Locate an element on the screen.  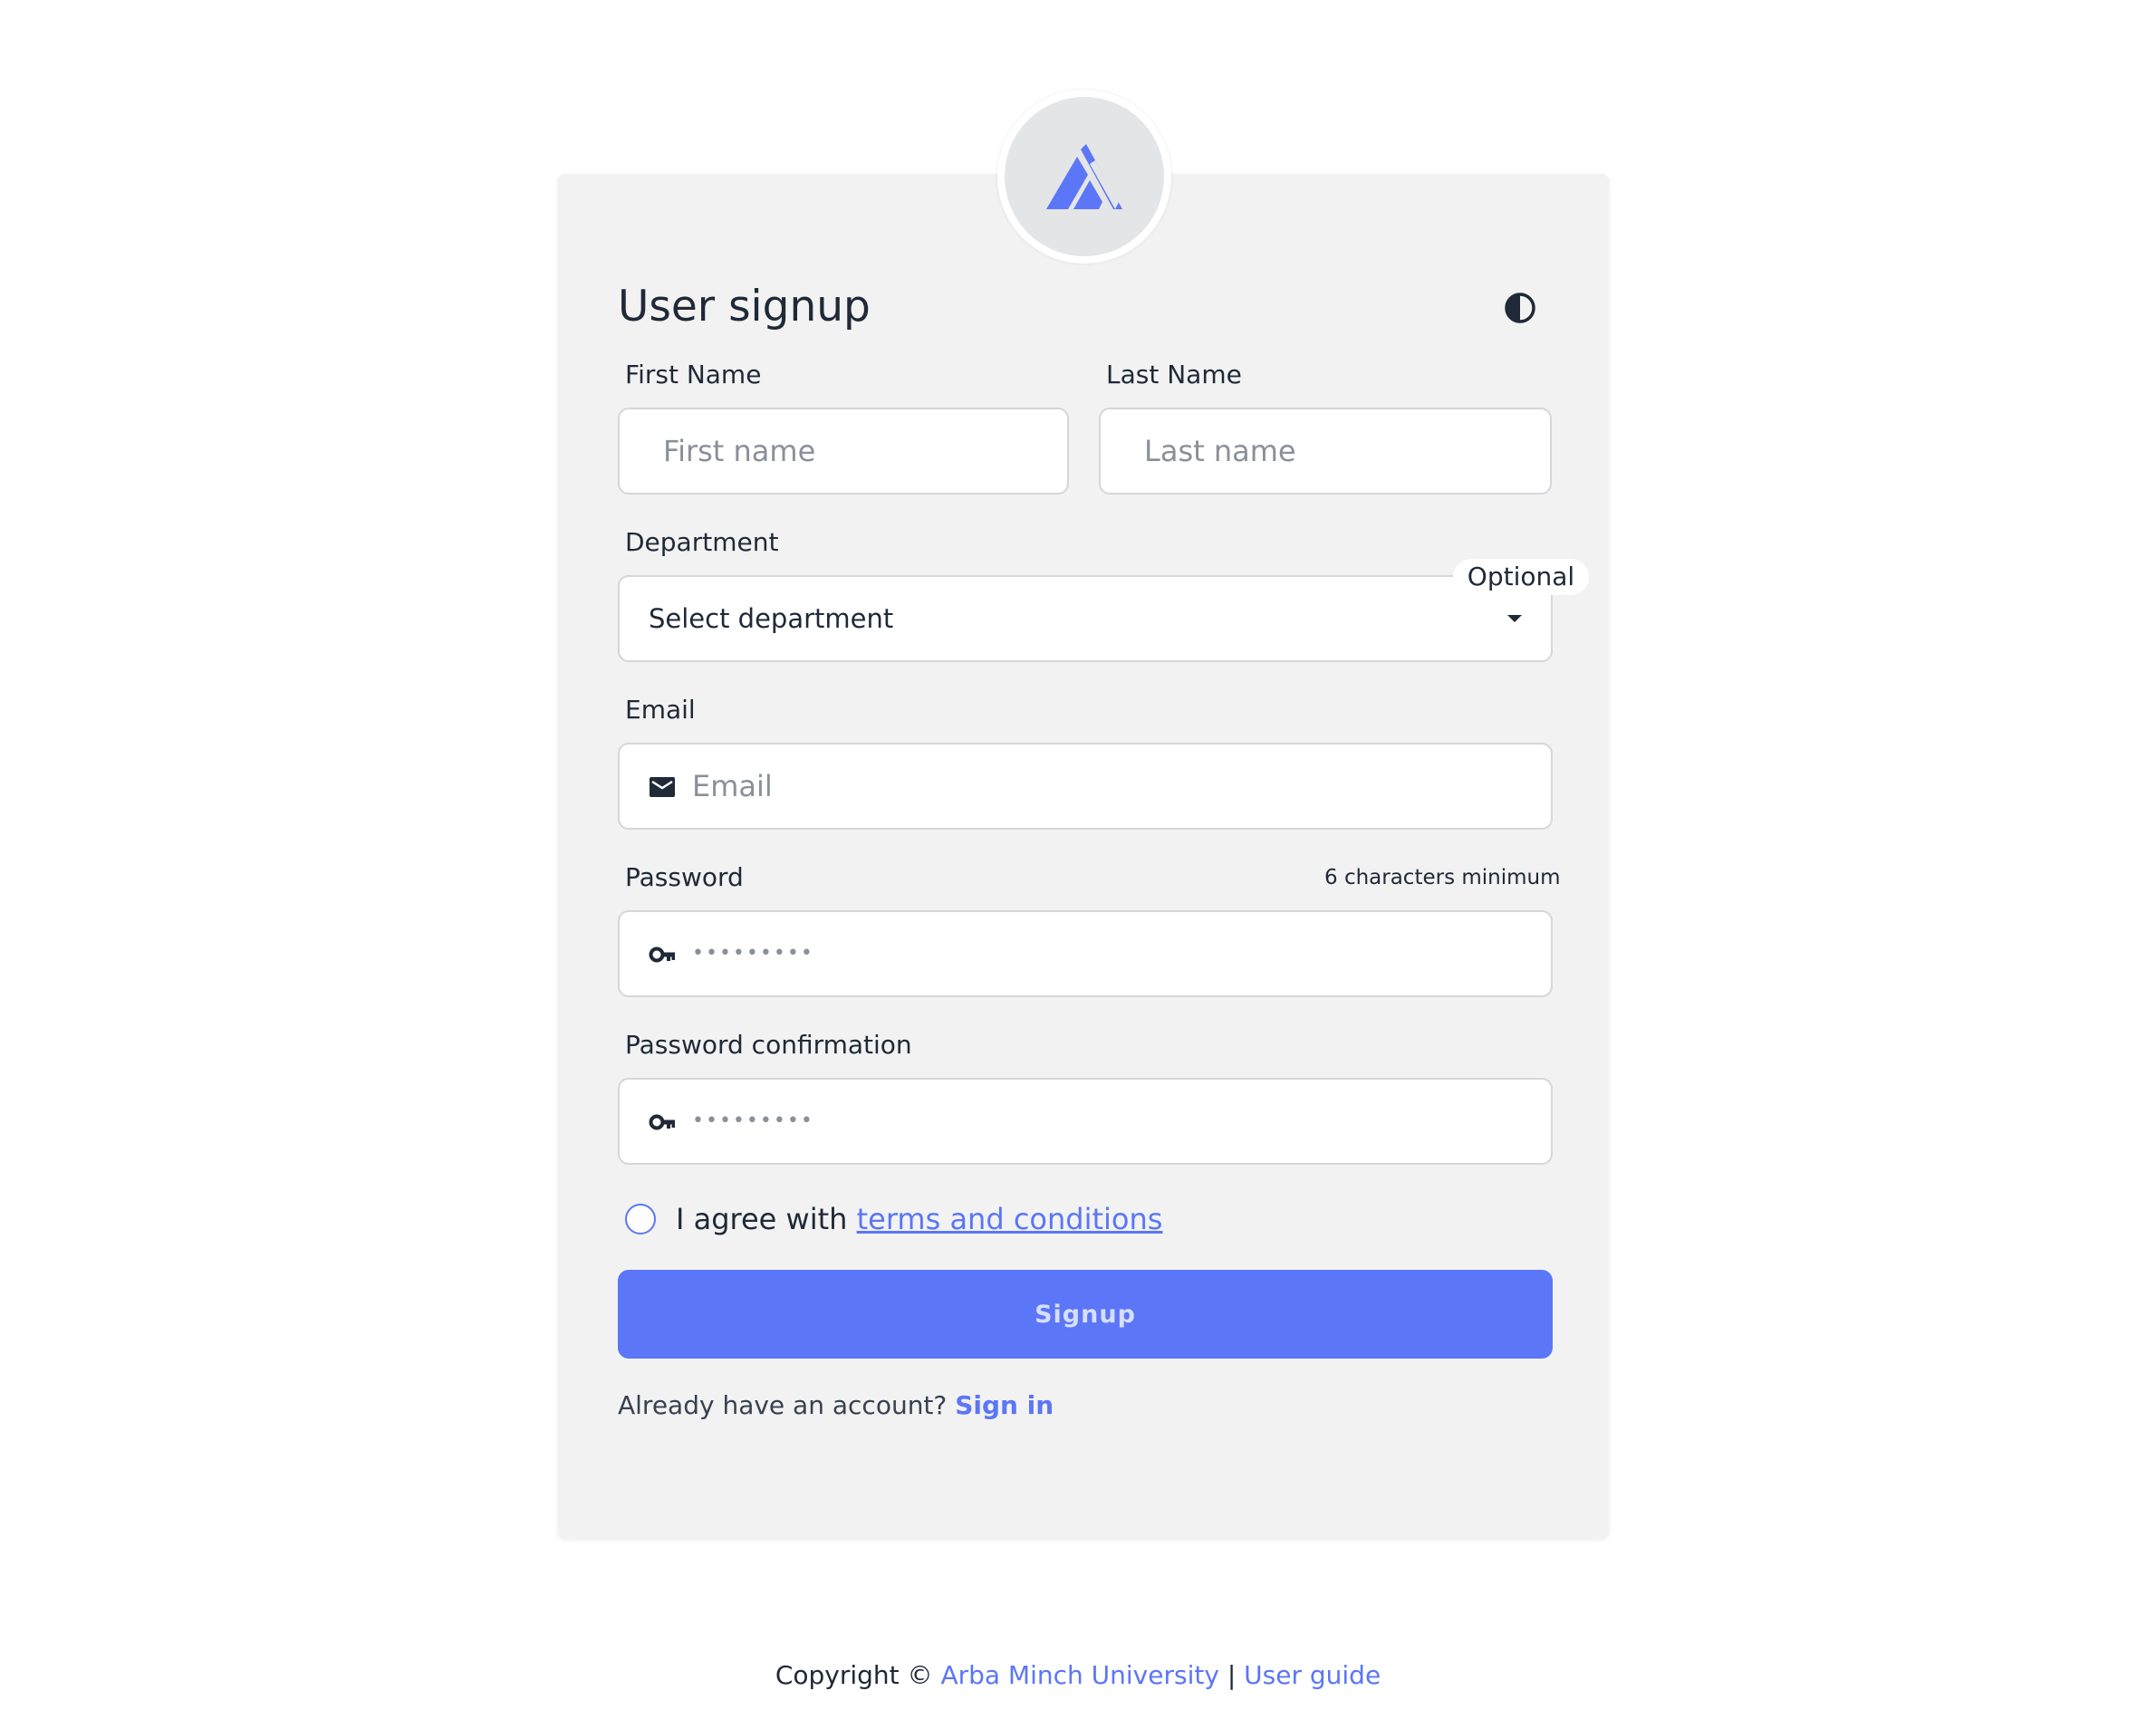
email-field-wrap is located at coordinates (1085, 786).